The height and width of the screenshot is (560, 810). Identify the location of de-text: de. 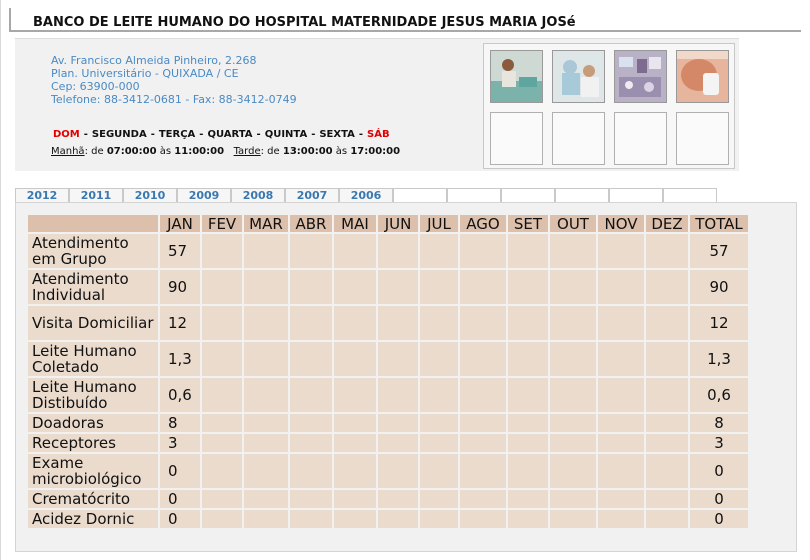
(97, 151).